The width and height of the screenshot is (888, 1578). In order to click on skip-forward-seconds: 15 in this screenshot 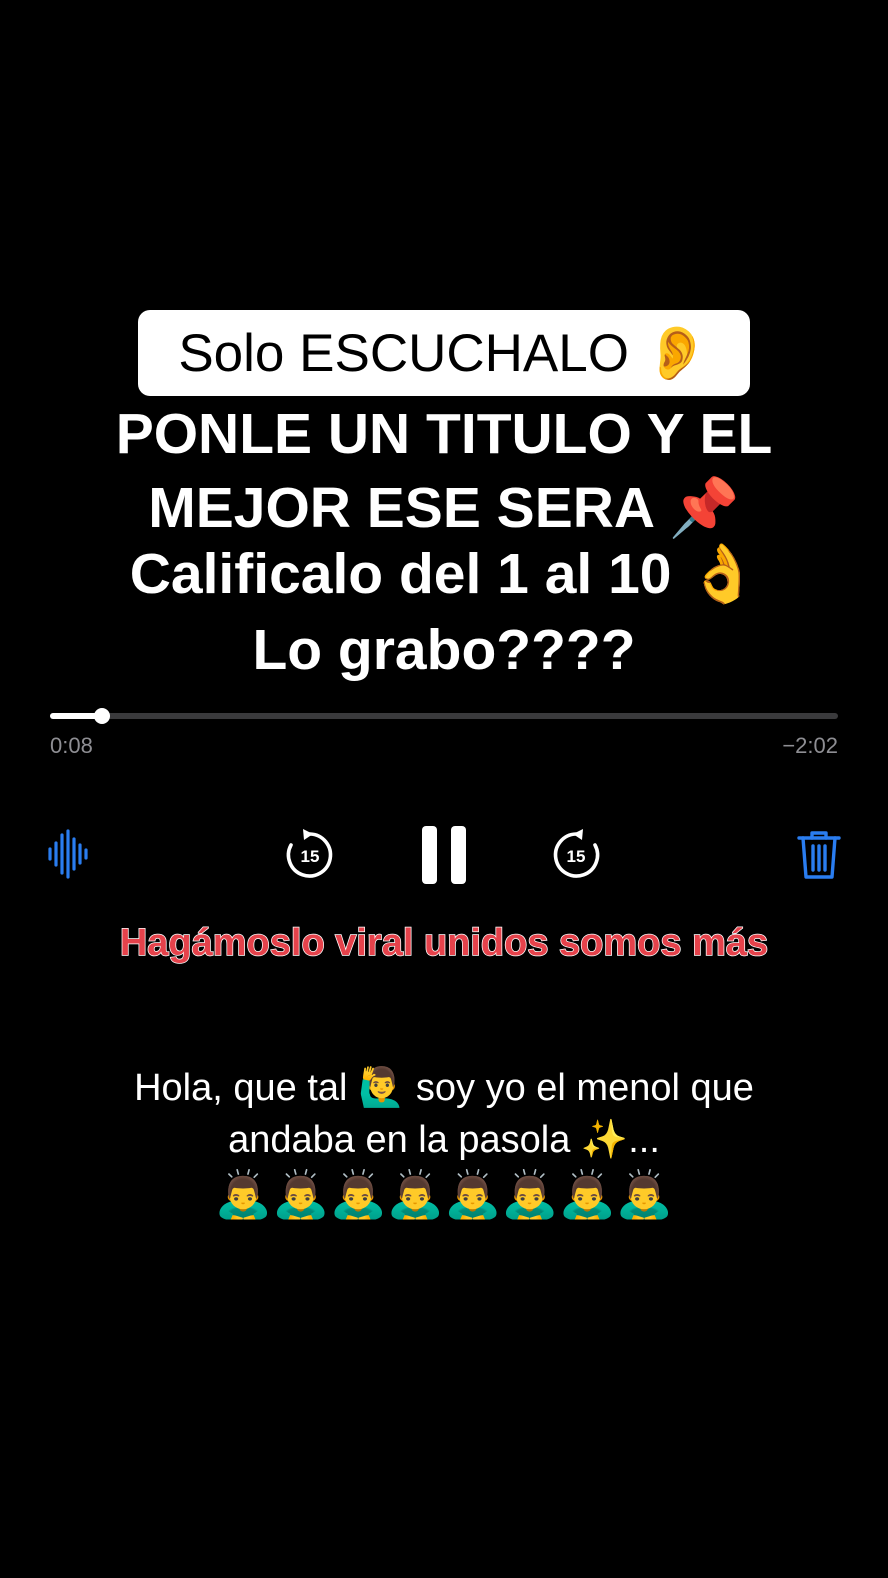, I will do `click(576, 856)`.